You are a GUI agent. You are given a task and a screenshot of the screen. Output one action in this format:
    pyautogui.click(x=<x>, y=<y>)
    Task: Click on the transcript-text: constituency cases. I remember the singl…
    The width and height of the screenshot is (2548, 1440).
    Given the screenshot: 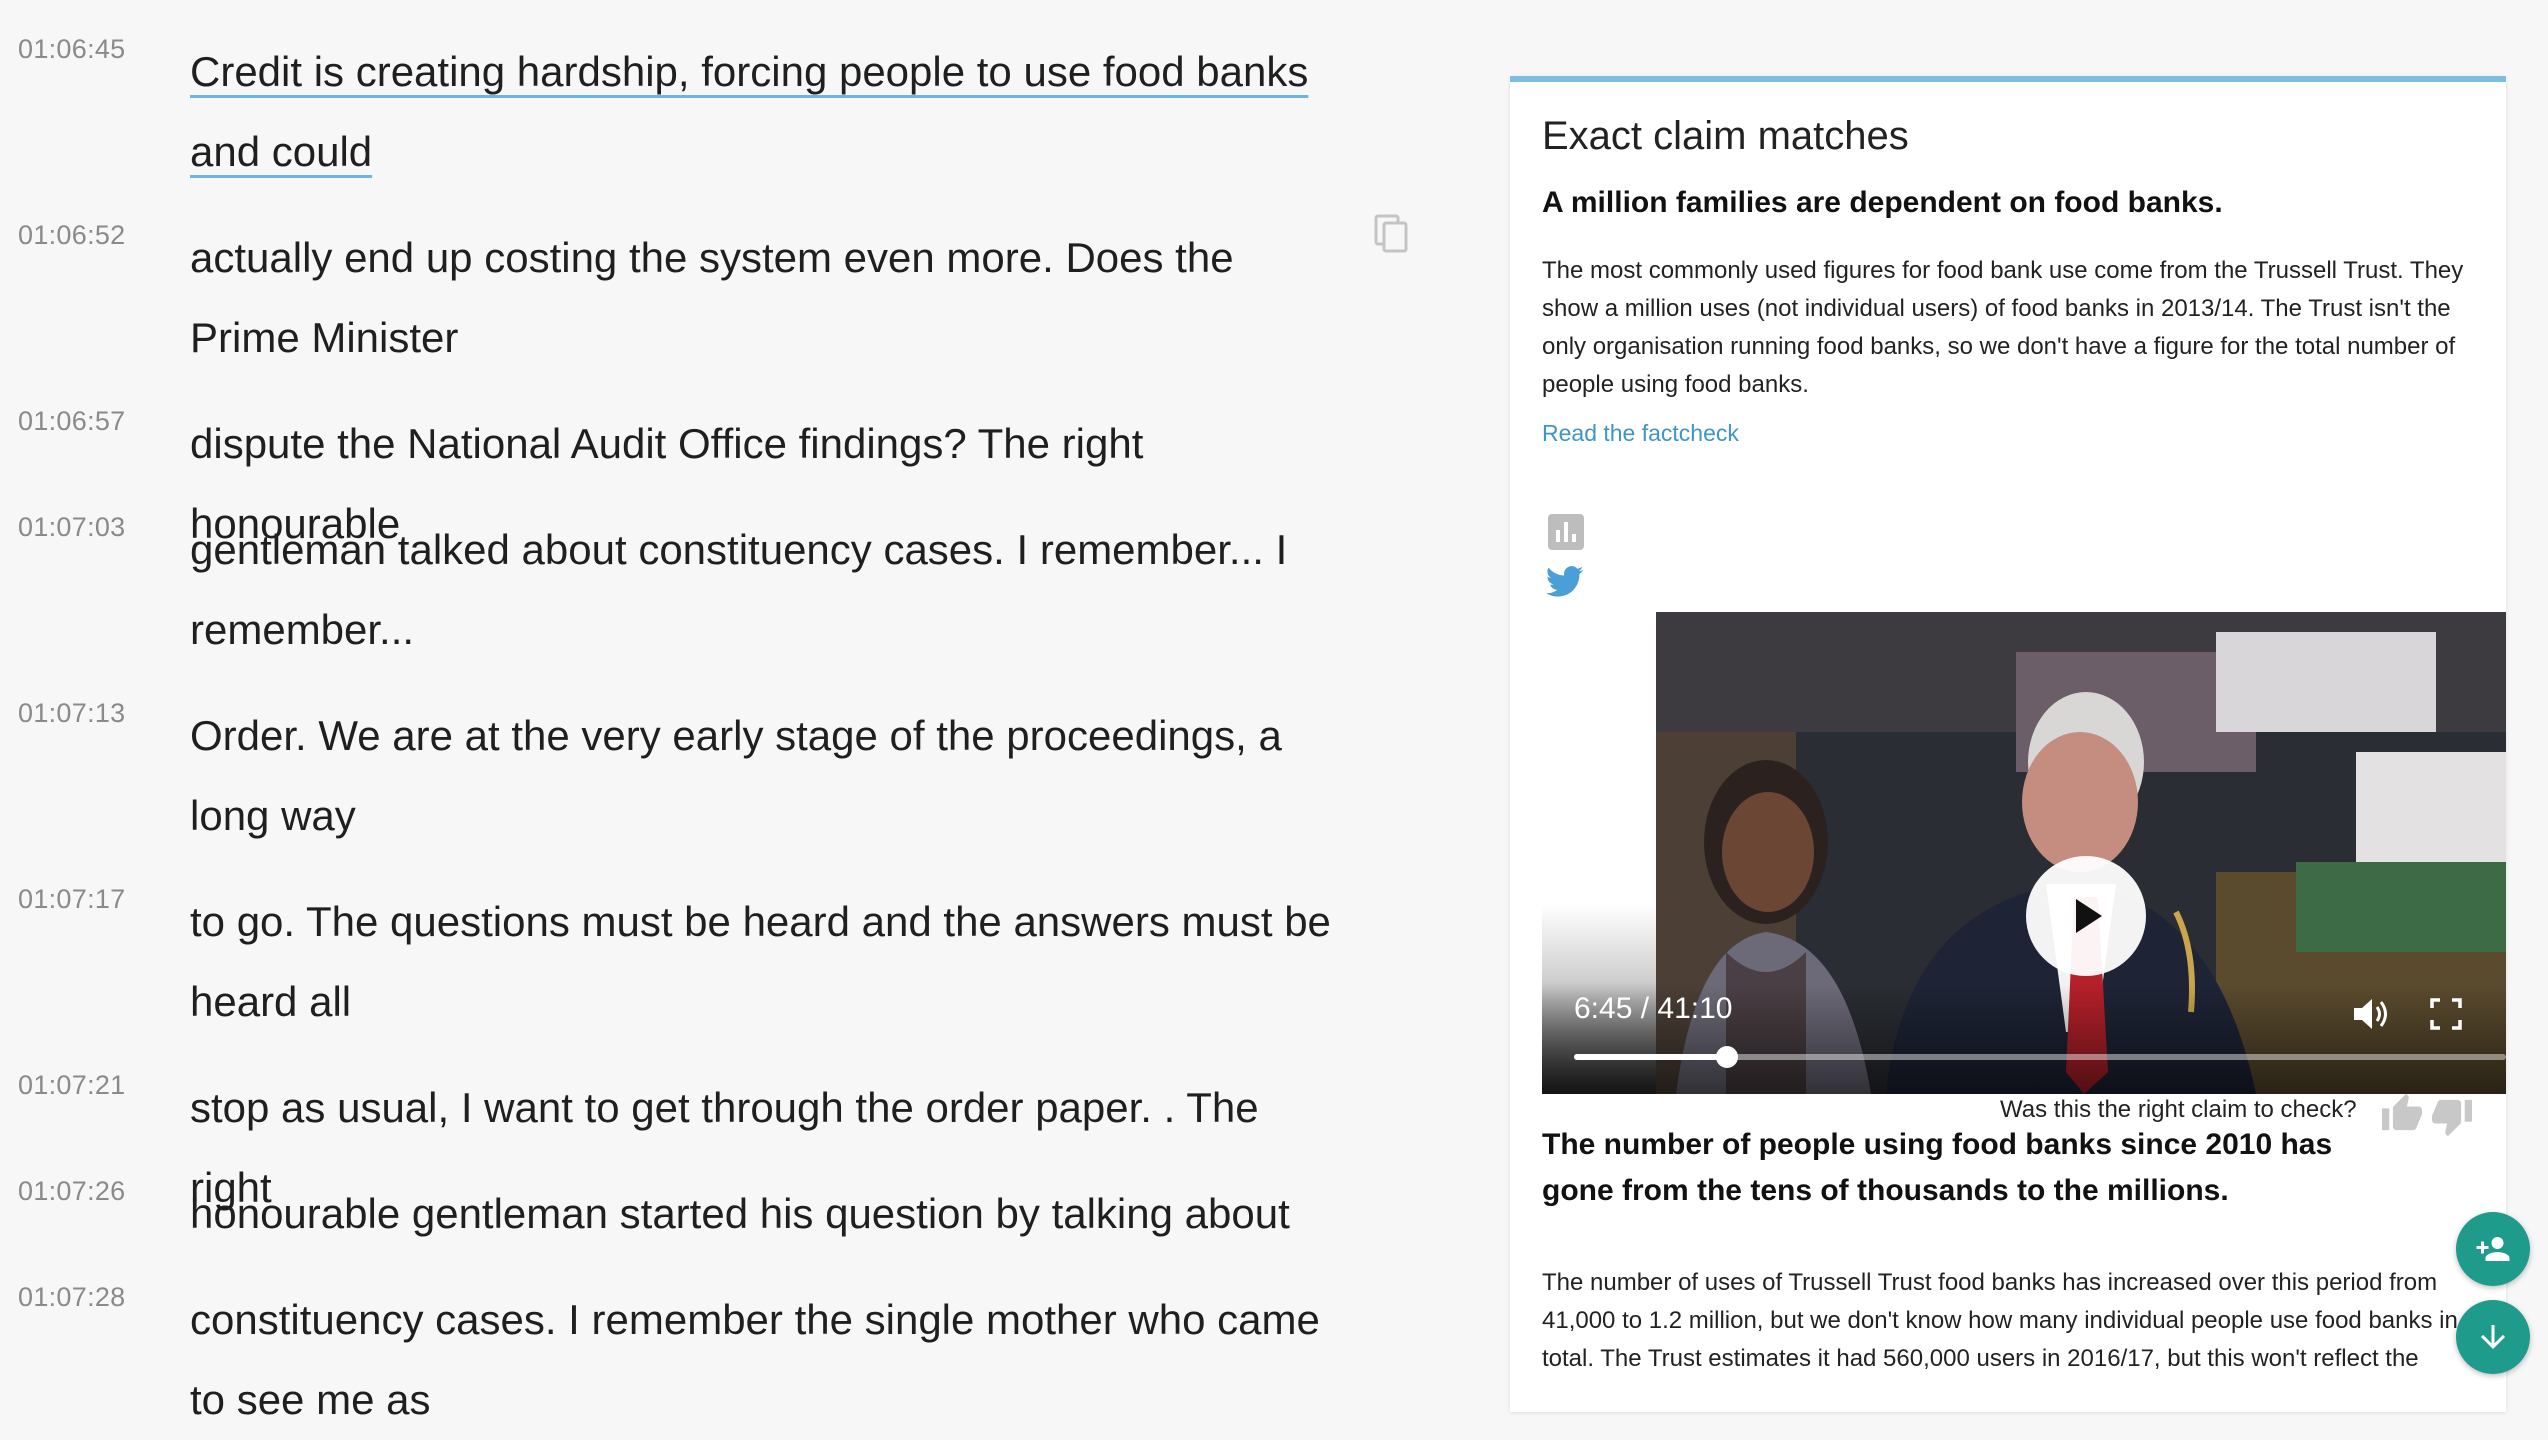 What is the action you would take?
    pyautogui.click(x=770, y=1360)
    